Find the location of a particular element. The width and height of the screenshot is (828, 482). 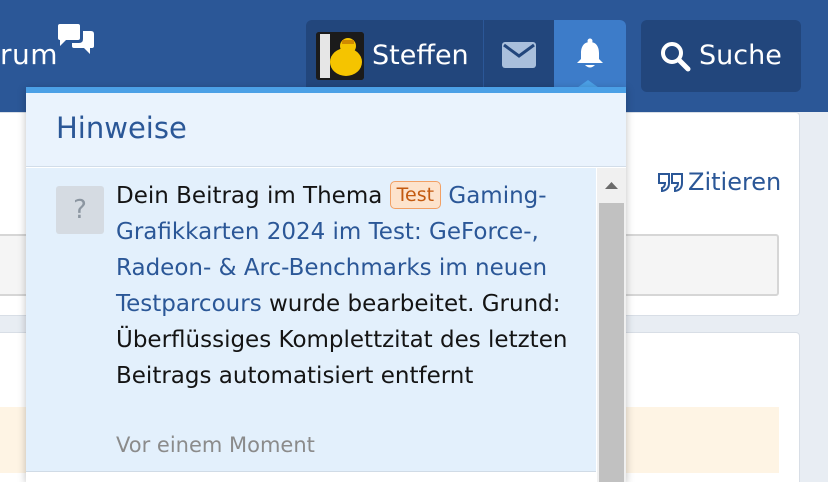

envelope-icon is located at coordinates (519, 55).